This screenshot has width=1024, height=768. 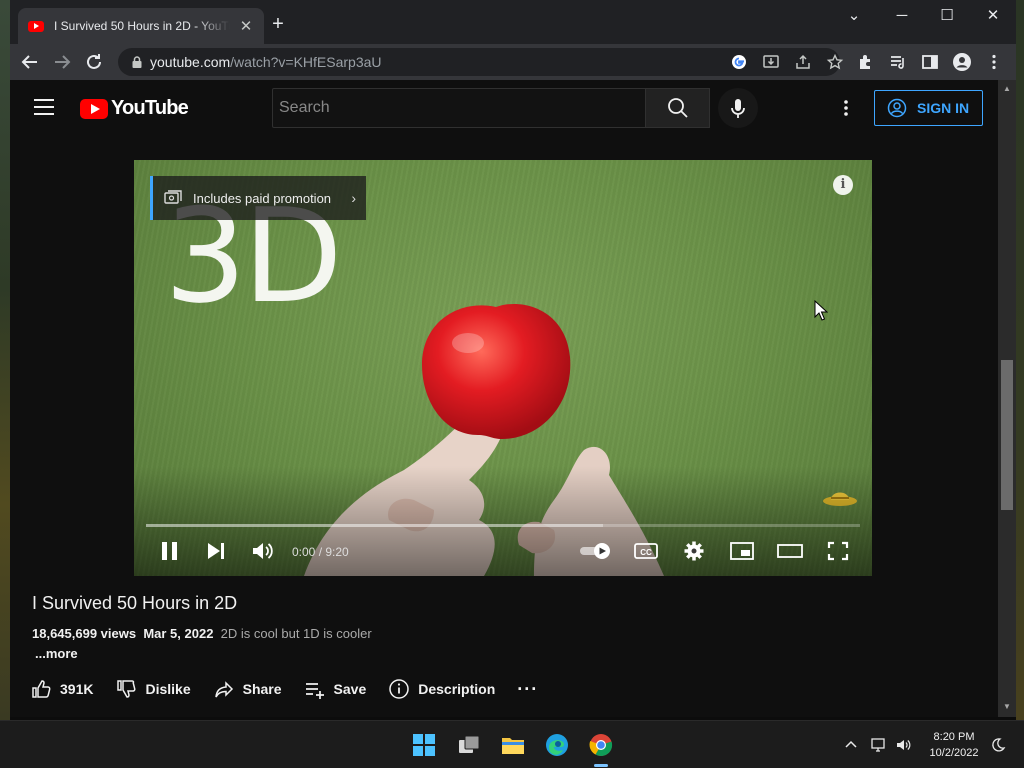 I want to click on like-count: 391K, so click(x=77, y=689).